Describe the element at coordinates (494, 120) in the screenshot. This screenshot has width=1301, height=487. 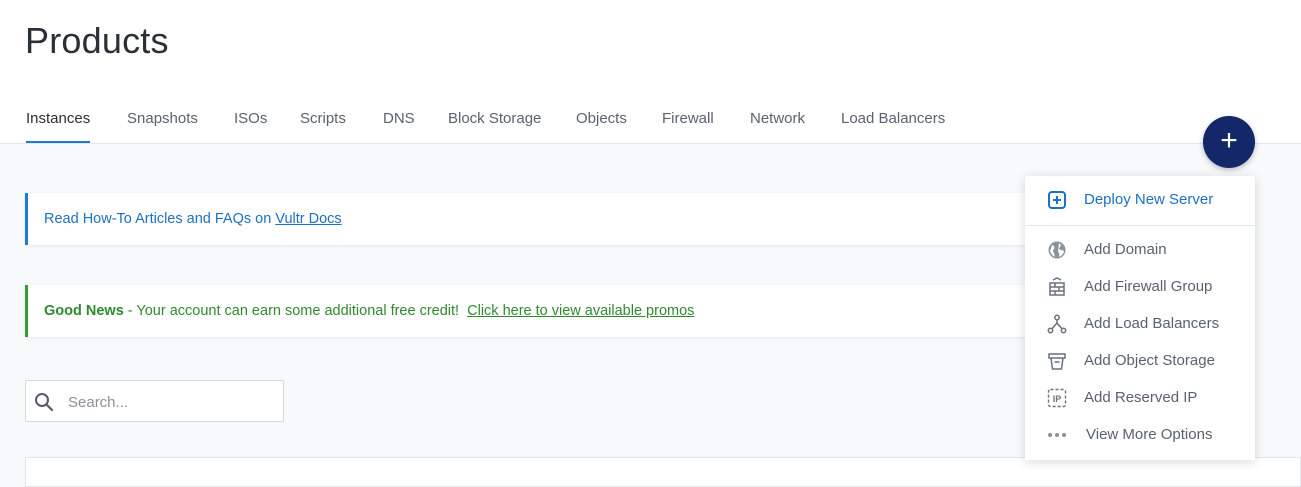
I see `tab-block-storage: Block Storage` at that location.